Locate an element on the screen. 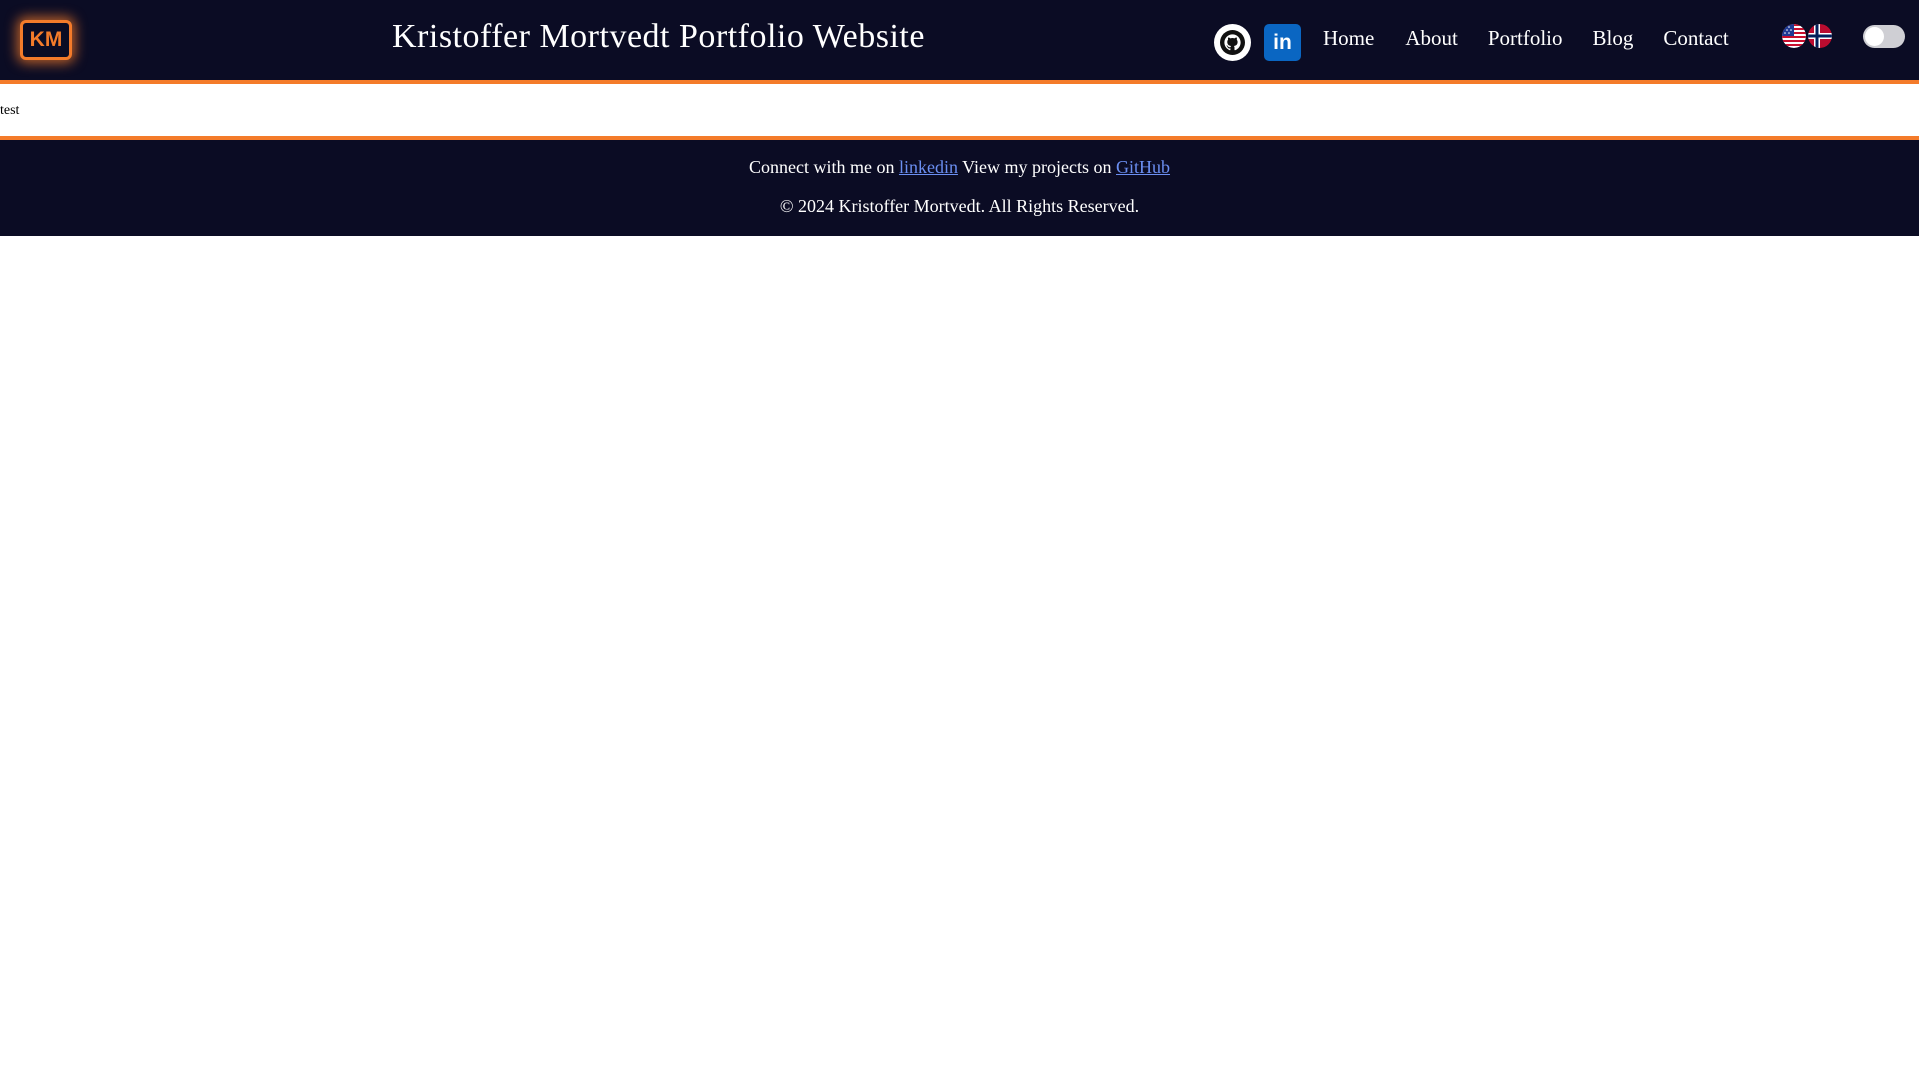 This screenshot has width=1919, height=1079. nav-home: Home is located at coordinates (1348, 38).